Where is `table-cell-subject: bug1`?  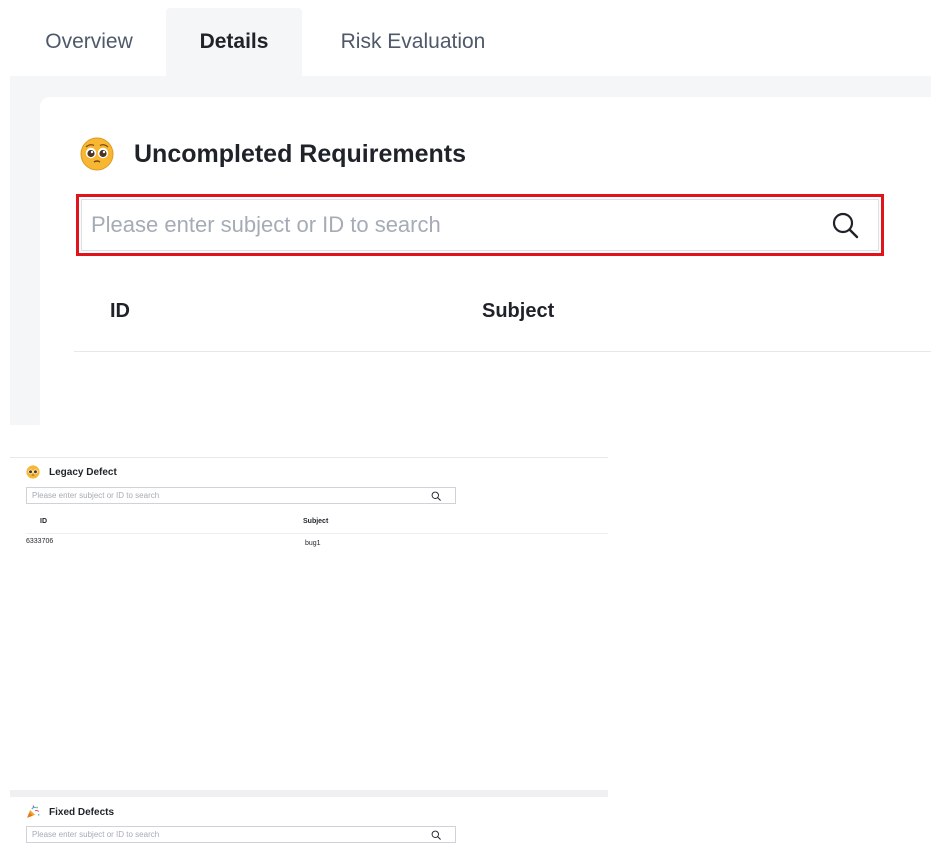 table-cell-subject: bug1 is located at coordinates (313, 543).